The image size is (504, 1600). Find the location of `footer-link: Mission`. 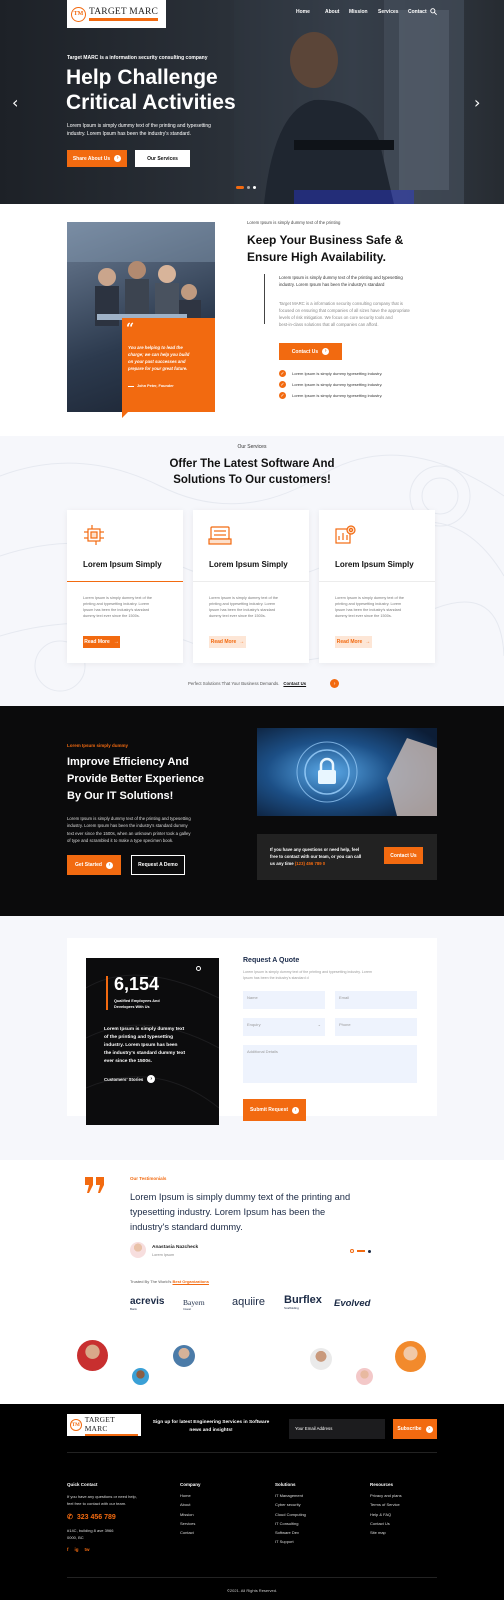

footer-link: Mission is located at coordinates (190, 1514).